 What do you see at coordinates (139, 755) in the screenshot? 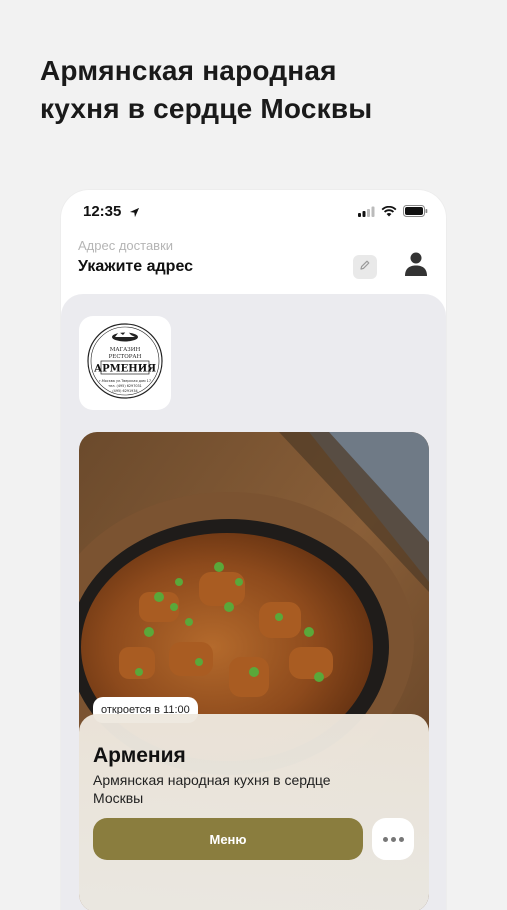
I see `restaurant-name: Армения` at bounding box center [139, 755].